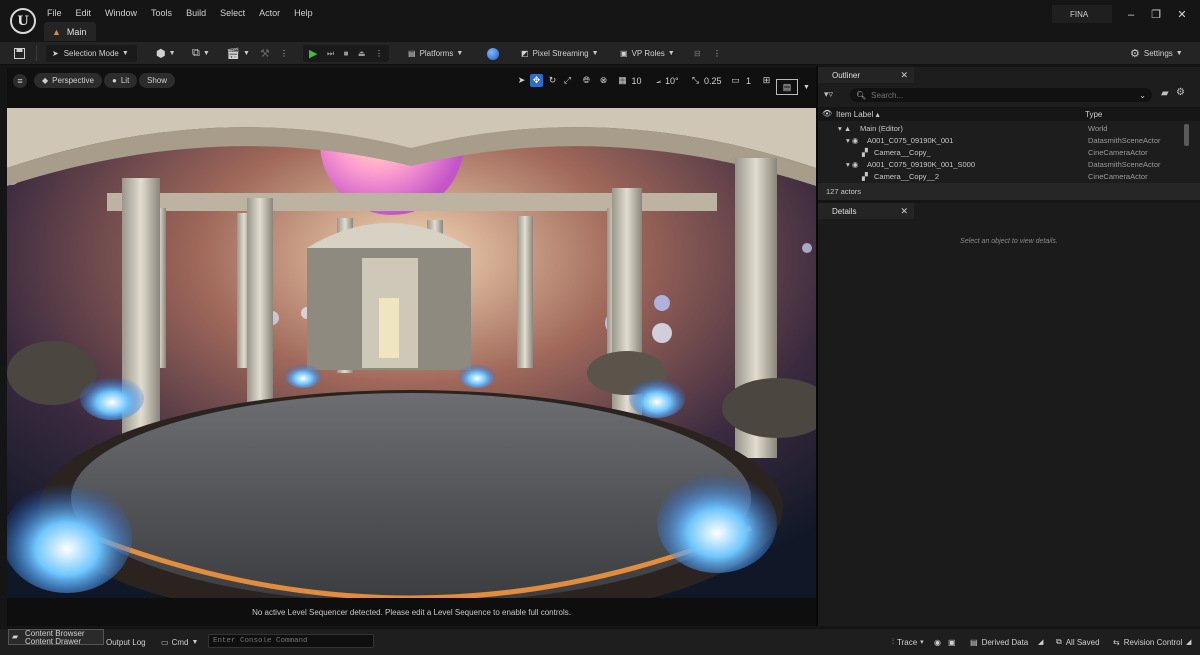  I want to click on camera-speed-icon: ▭, so click(735, 80).